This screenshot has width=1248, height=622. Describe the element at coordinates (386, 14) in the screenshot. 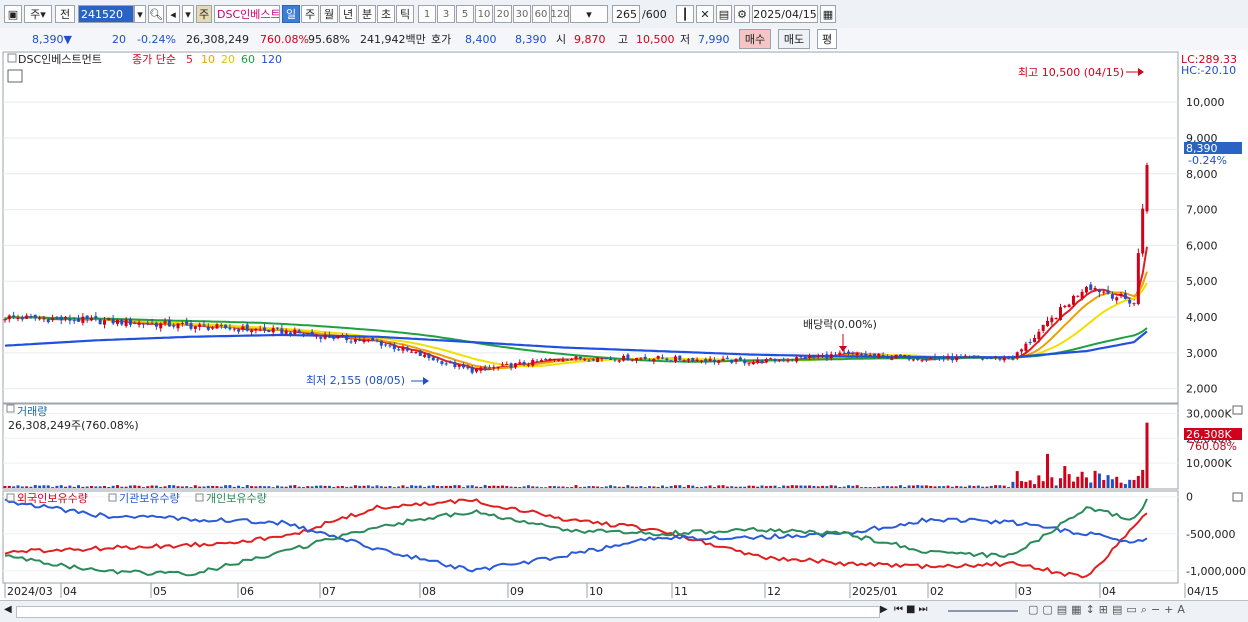

I see `period-5-button: 초` at that location.